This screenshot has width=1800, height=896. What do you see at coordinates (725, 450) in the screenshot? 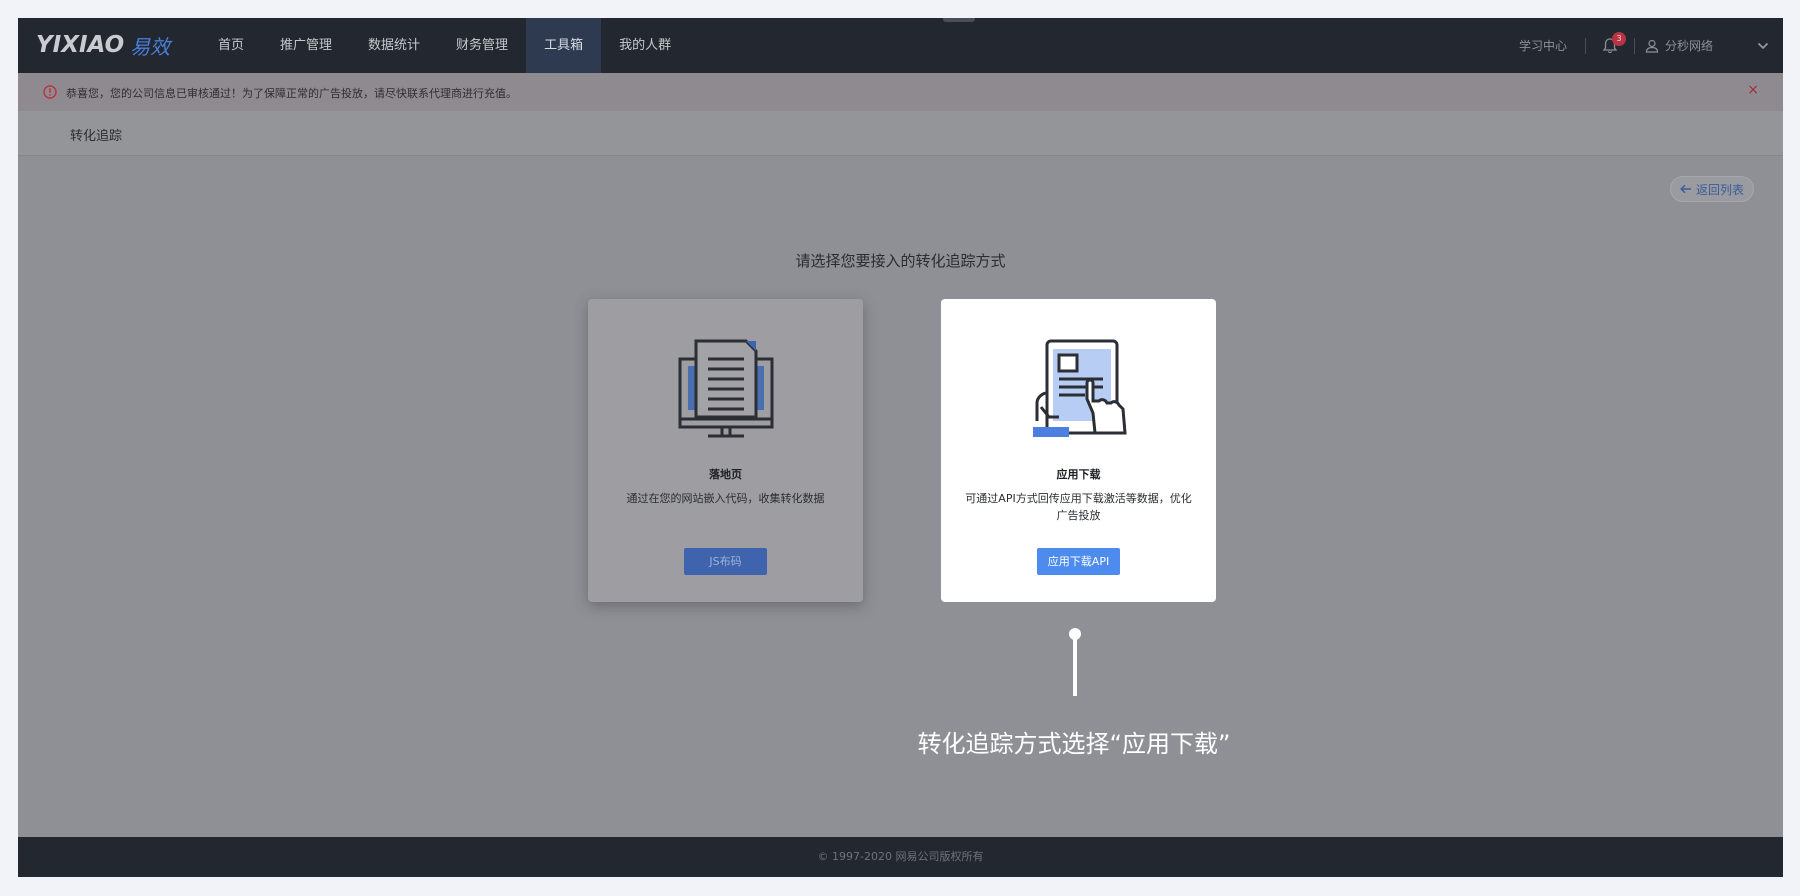
I see `landing-page-card: 落地页 通过在您的网站嵌入代码，收集转化数据 JS布码` at bounding box center [725, 450].